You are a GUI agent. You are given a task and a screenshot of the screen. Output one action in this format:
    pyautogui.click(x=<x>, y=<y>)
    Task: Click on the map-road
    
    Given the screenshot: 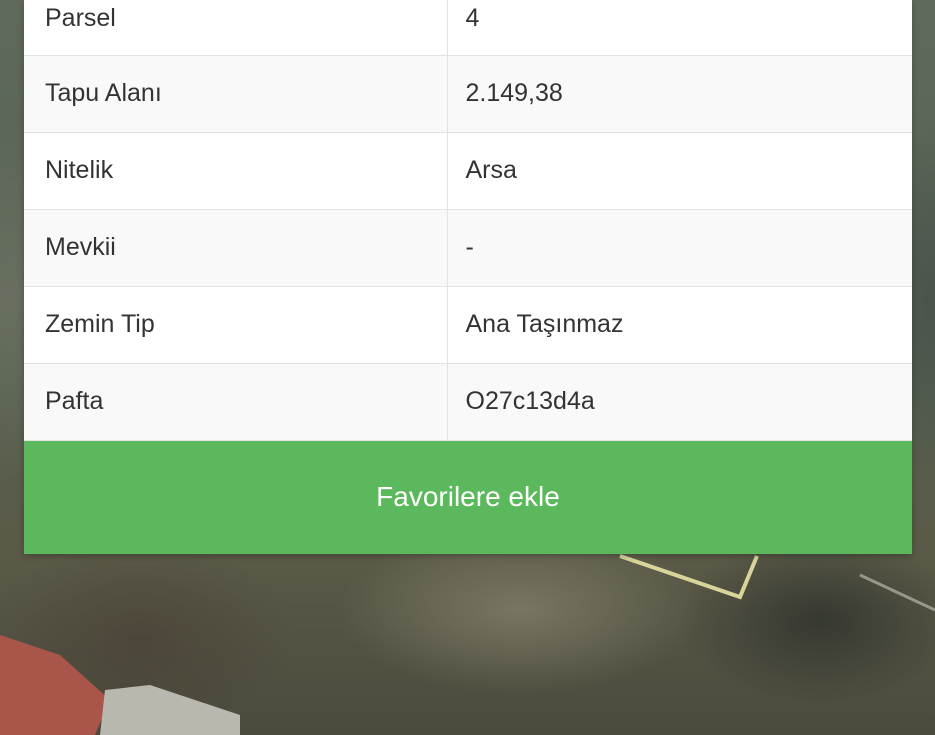 What is the action you would take?
    pyautogui.click(x=897, y=592)
    